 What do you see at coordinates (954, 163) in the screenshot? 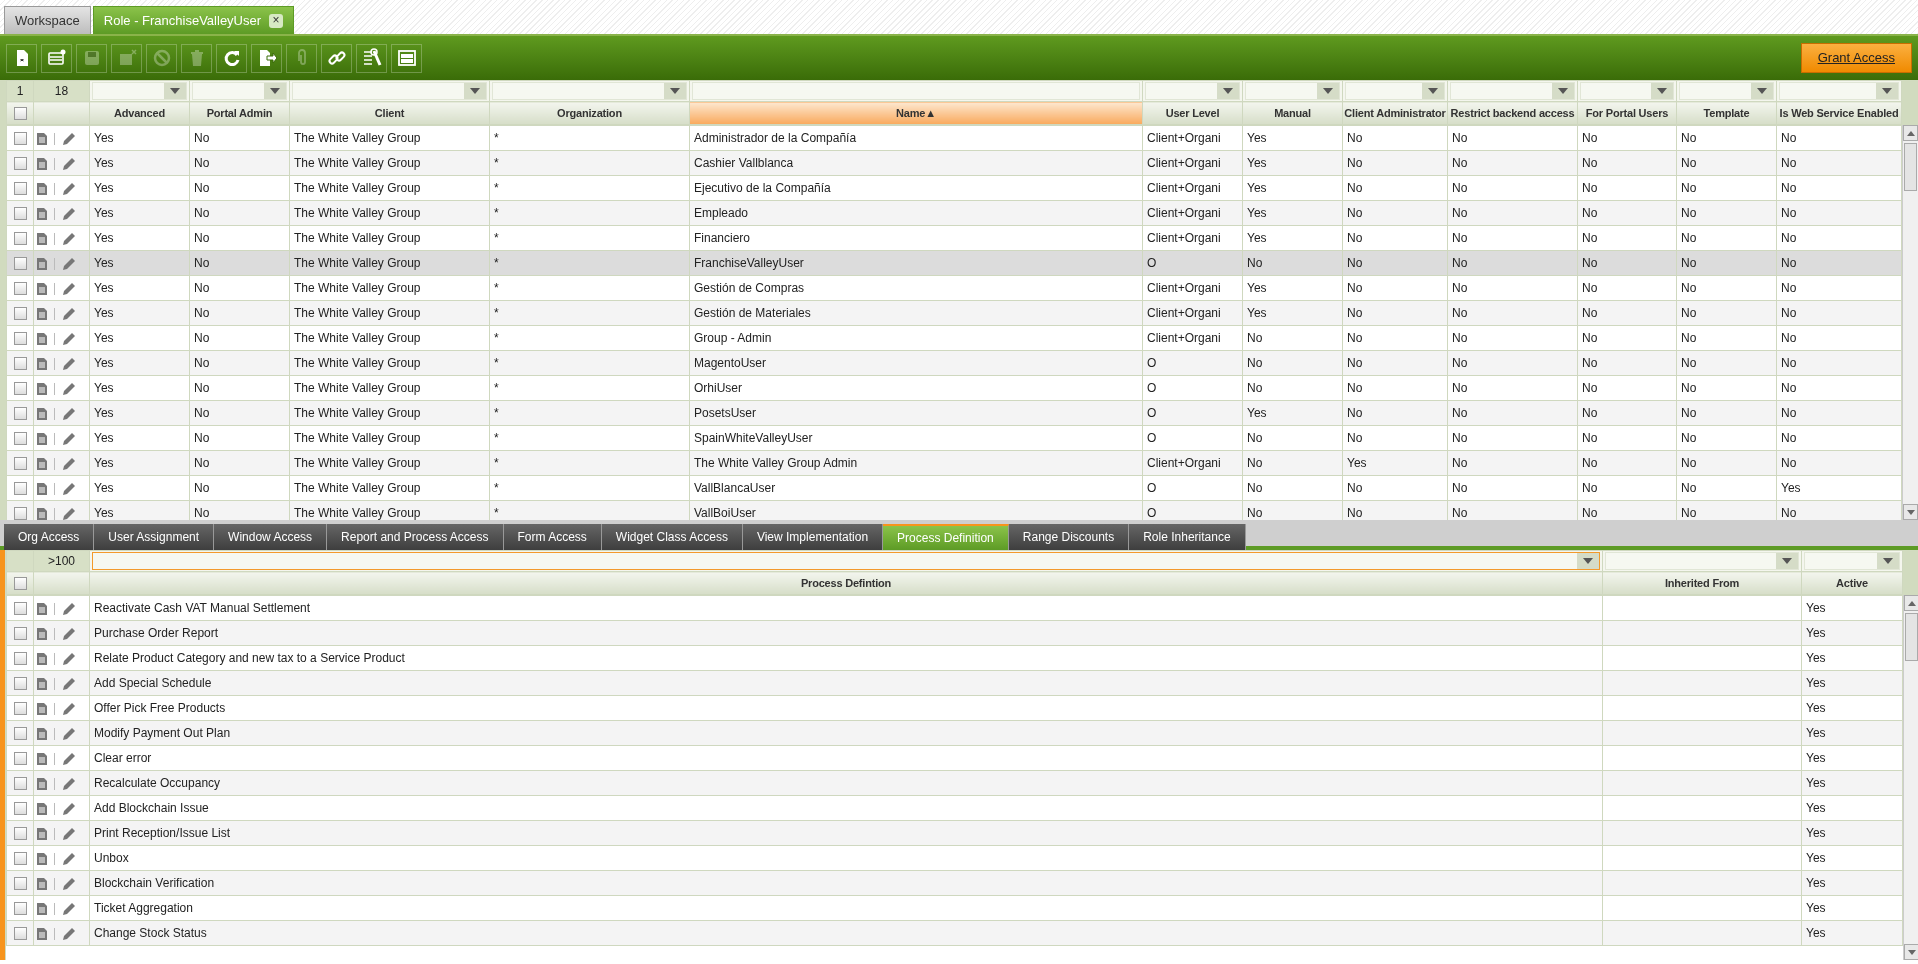
I see `grid-row: Yes No The White Valley Group * Cashier Vallblanca Client+Organi Yes No No No No No` at bounding box center [954, 163].